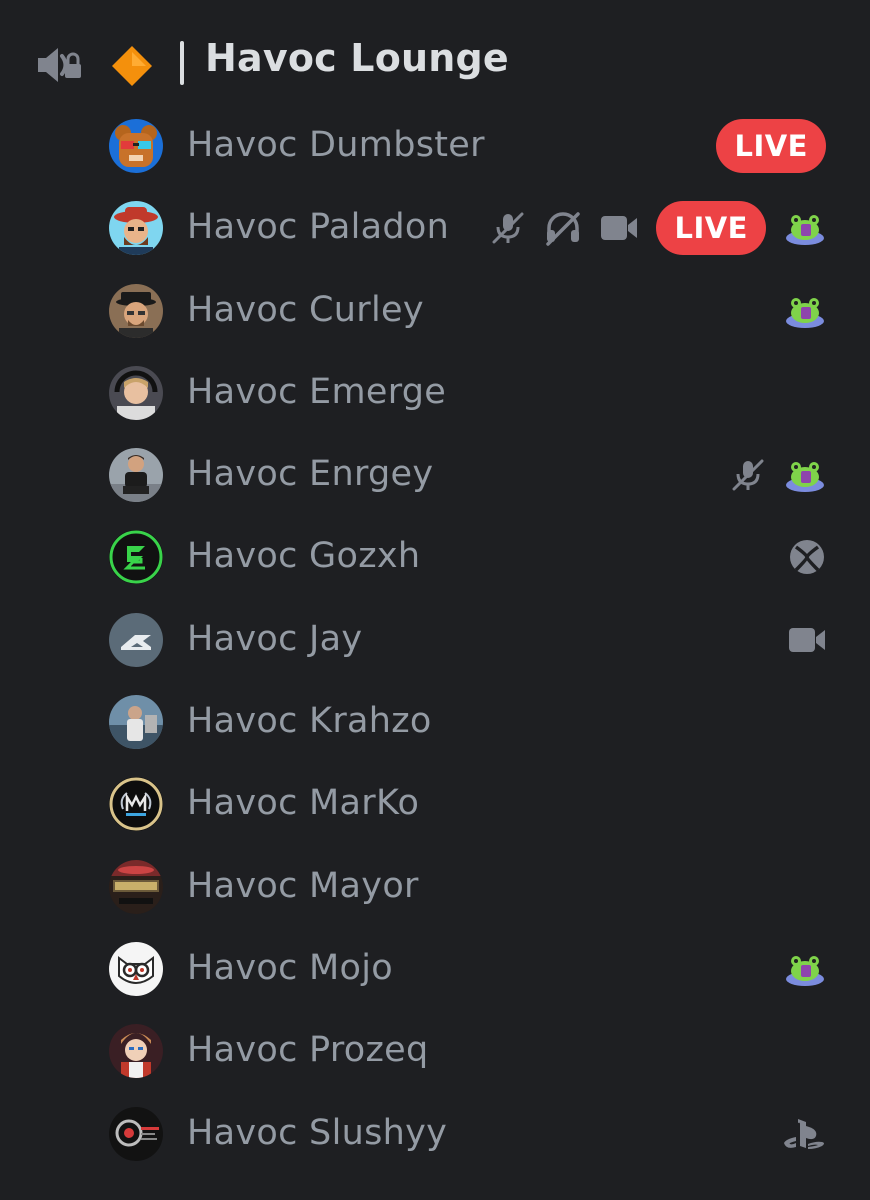 This screenshot has height=1200, width=870. I want to click on voice-user-row: Havoc Krahzo, so click(435, 722).